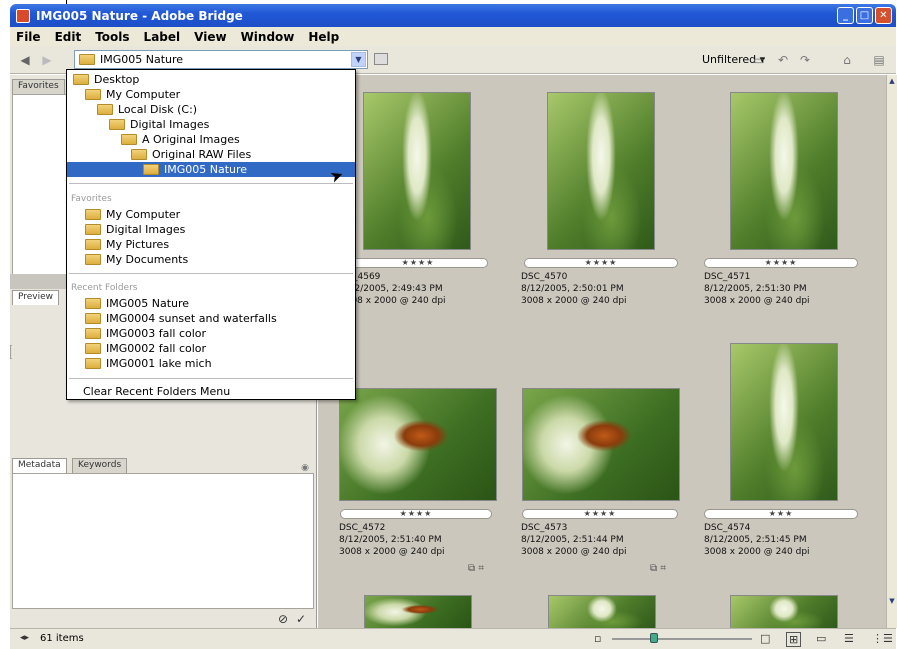  What do you see at coordinates (202, 154) in the screenshot?
I see `dropdown-item-label: Original RAW Files` at bounding box center [202, 154].